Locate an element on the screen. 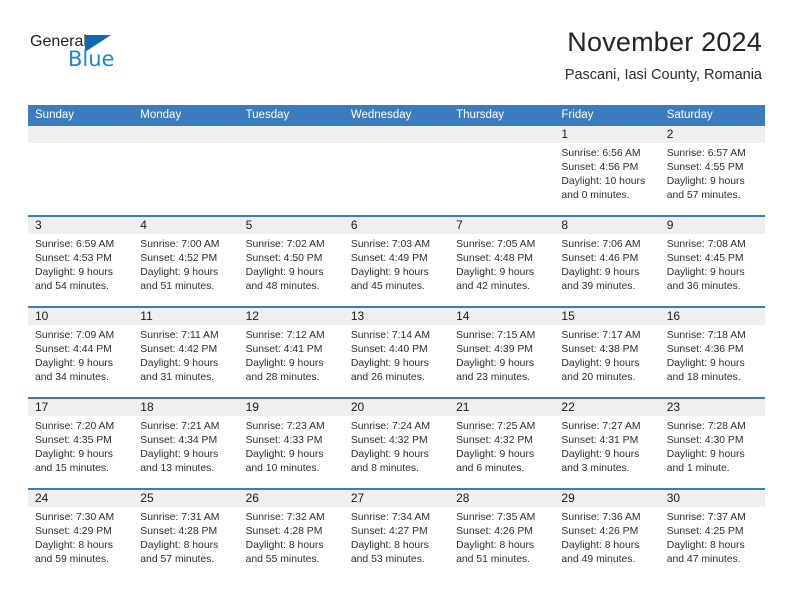 This screenshot has height=612, width=792. day-number: 7 is located at coordinates (501, 225).